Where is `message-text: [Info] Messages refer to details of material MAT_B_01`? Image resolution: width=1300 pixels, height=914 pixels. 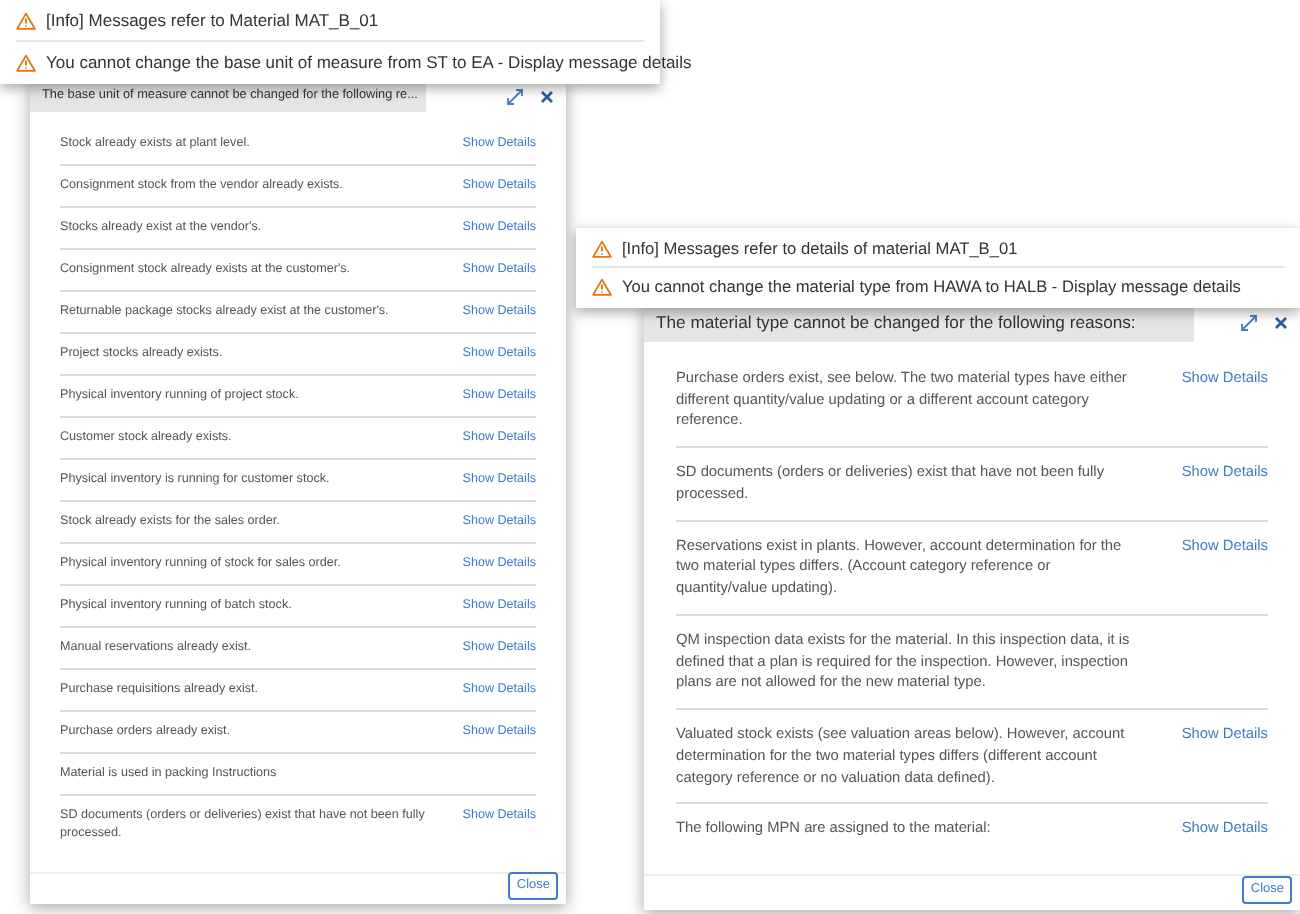
message-text: [Info] Messages refer to details of material MAT_B_01 is located at coordinates (820, 248).